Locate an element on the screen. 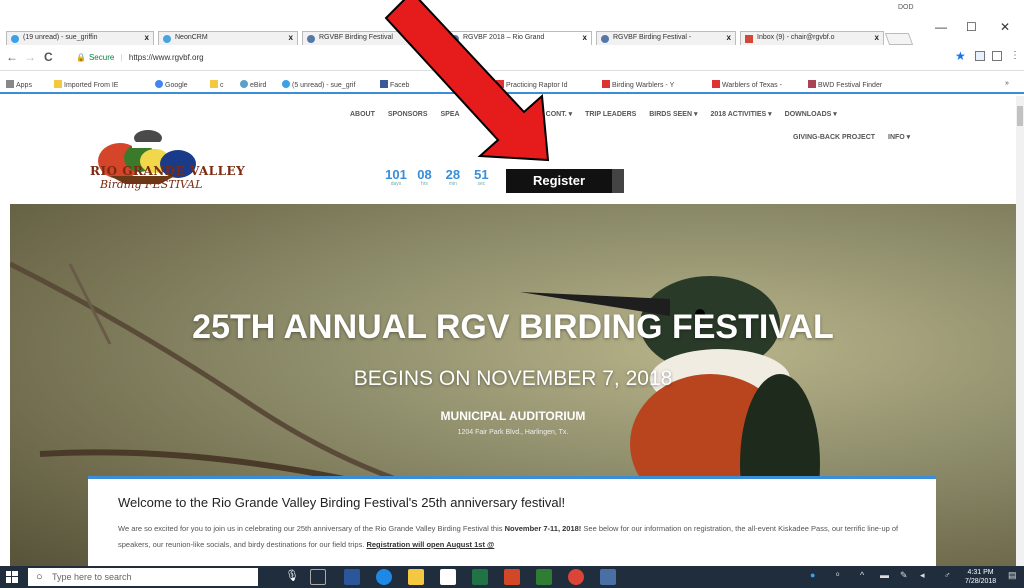 Image resolution: width=1024 pixels, height=588 pixels. back-icon: ← is located at coordinates (12, 57).